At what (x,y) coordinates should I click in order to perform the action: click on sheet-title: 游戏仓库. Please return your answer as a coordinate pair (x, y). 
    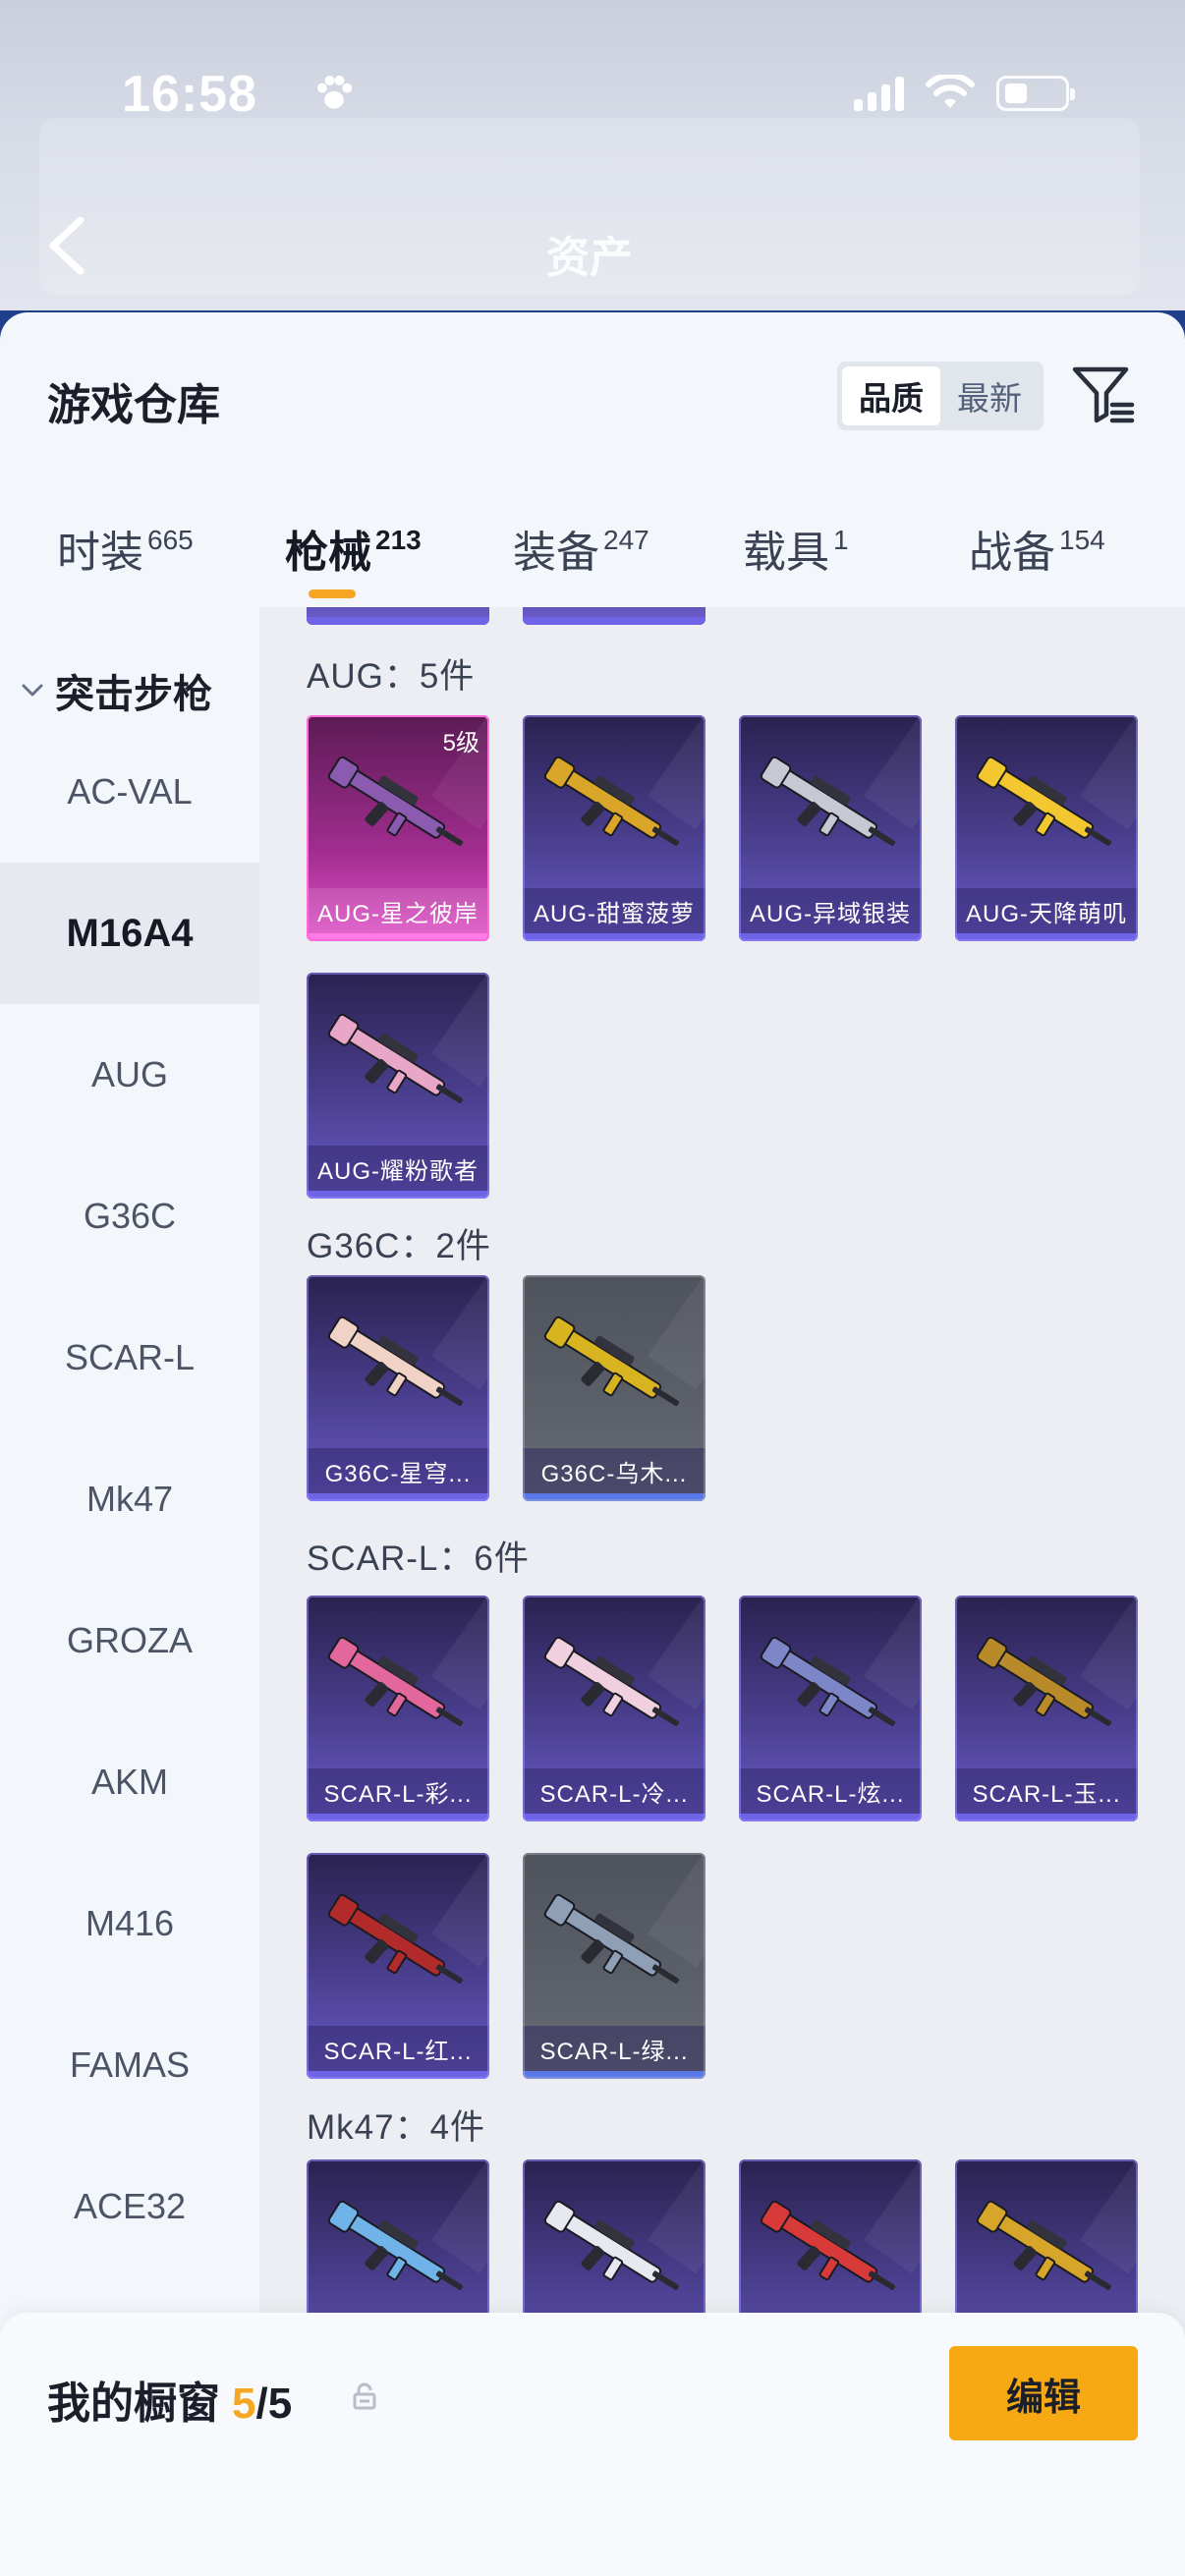
    Looking at the image, I should click on (134, 405).